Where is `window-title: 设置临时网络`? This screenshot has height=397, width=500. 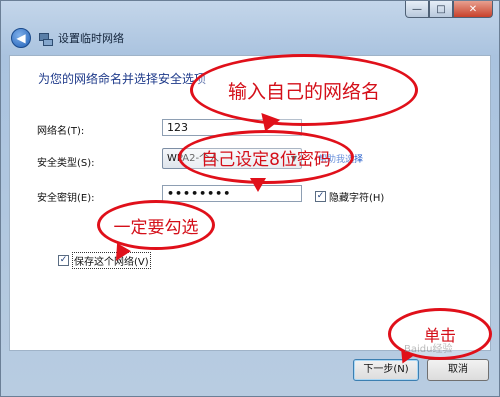
window-title: 设置临时网络 is located at coordinates (91, 38).